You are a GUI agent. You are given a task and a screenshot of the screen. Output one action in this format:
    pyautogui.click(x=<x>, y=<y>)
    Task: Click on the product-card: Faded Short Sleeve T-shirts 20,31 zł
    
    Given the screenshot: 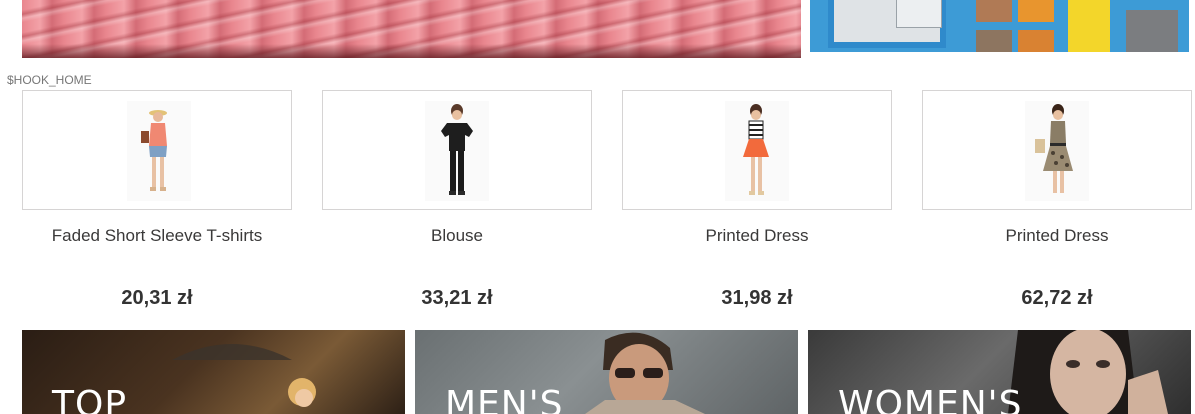 What is the action you would take?
    pyautogui.click(x=157, y=199)
    